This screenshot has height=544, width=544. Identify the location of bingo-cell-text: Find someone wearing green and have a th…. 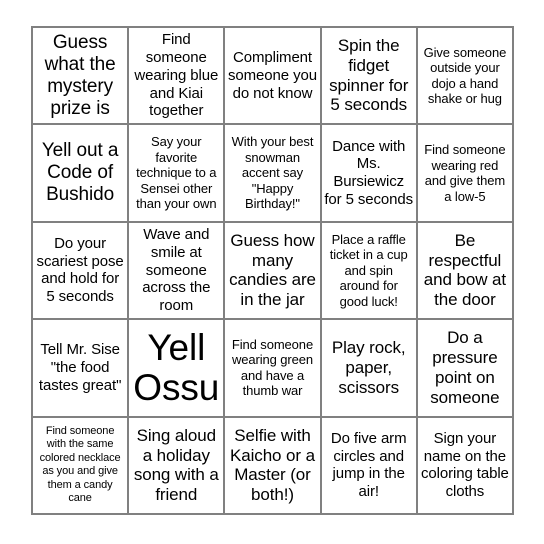
(272, 367).